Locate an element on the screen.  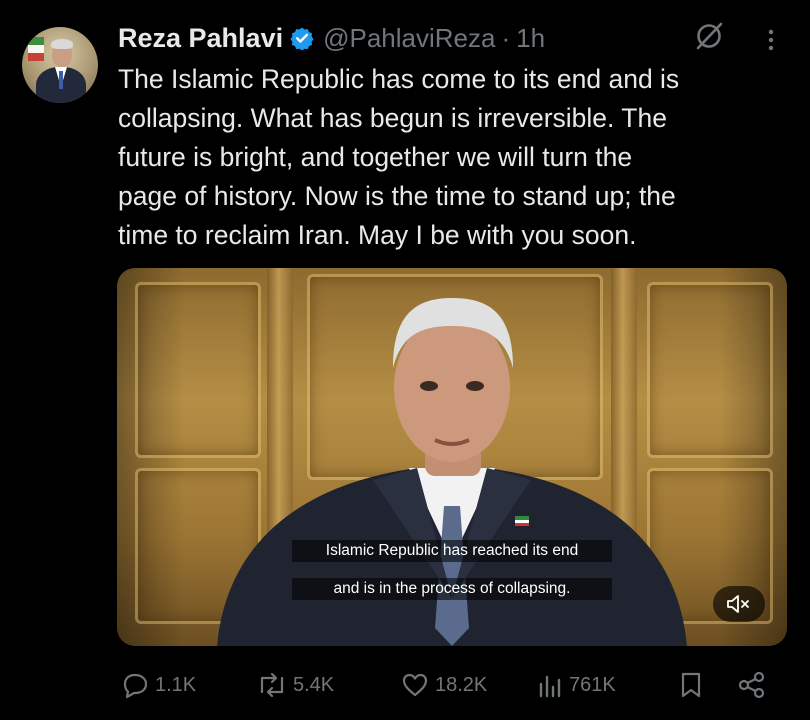
avatar-flag is located at coordinates (36, 49).